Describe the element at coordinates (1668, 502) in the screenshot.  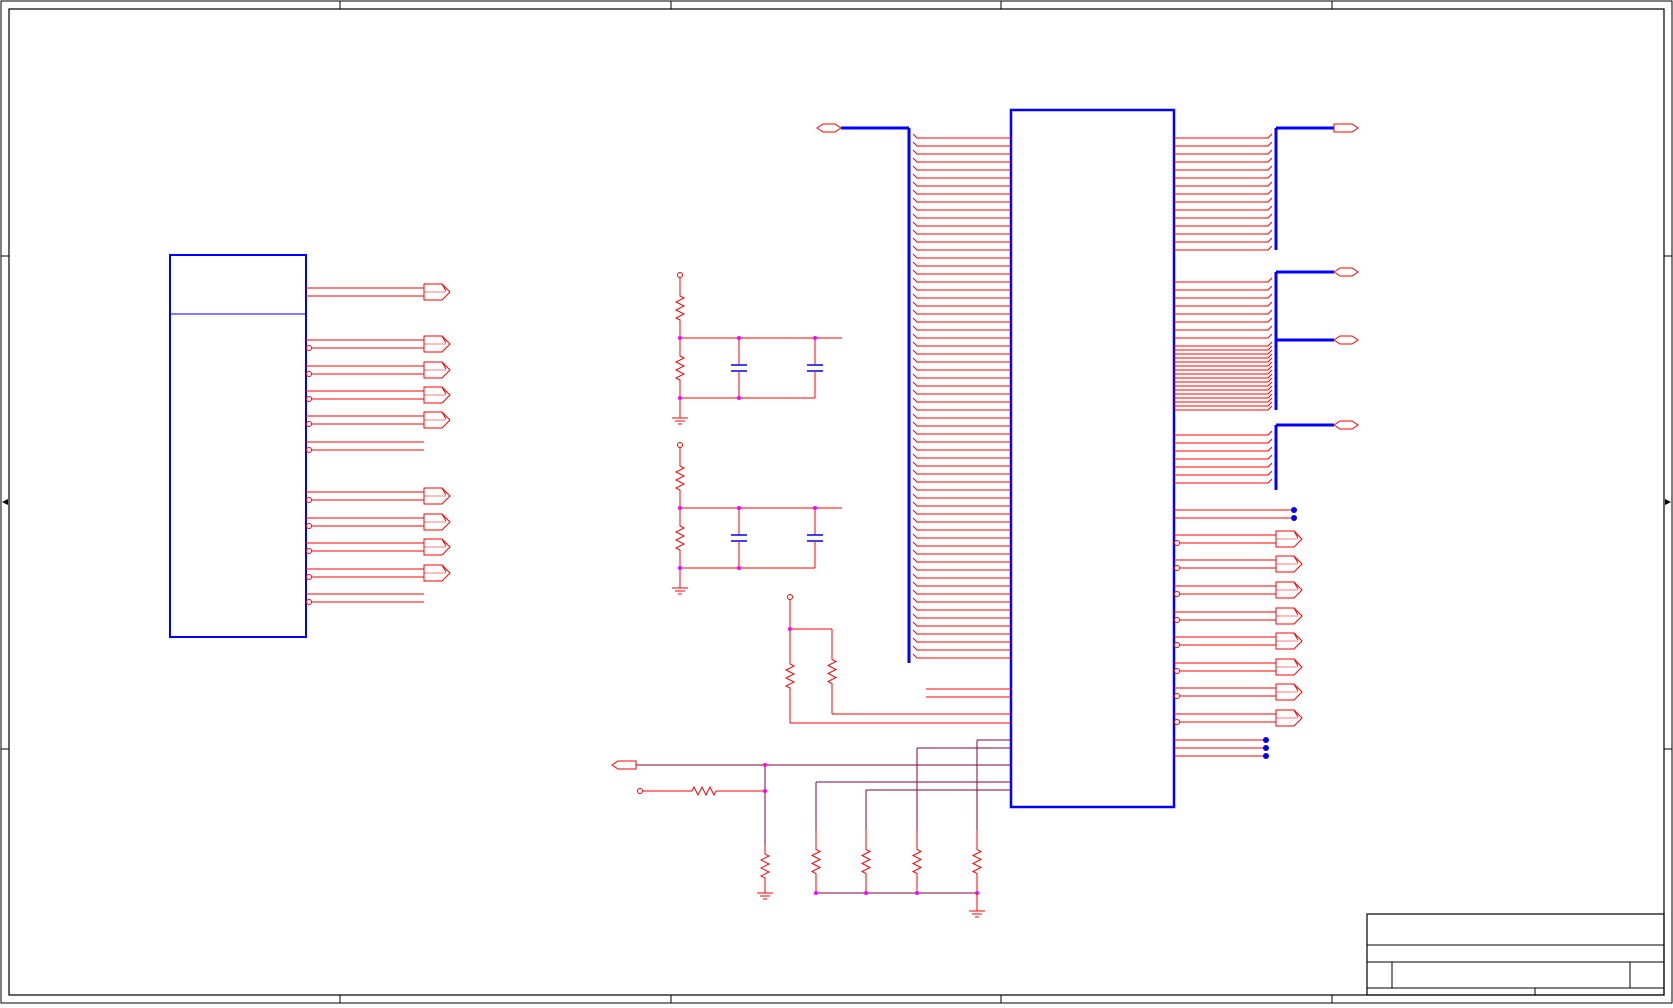
I see `zone-marker` at that location.